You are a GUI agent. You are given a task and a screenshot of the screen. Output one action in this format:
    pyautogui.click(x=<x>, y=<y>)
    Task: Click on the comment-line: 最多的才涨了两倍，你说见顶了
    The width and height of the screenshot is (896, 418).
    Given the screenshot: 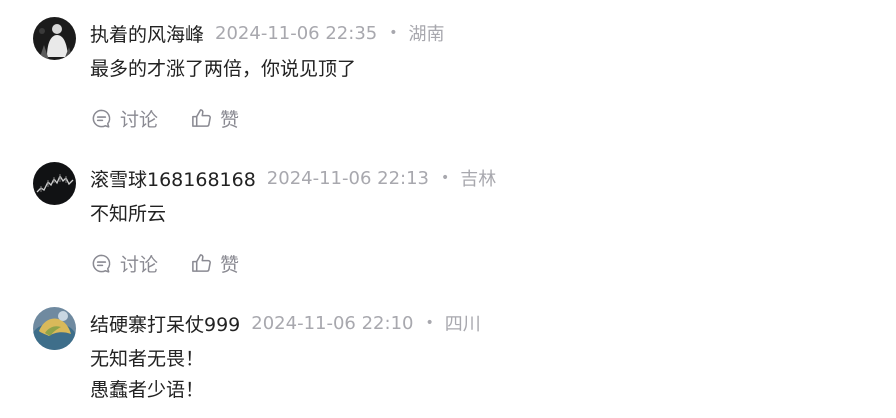 What is the action you would take?
    pyautogui.click(x=223, y=69)
    